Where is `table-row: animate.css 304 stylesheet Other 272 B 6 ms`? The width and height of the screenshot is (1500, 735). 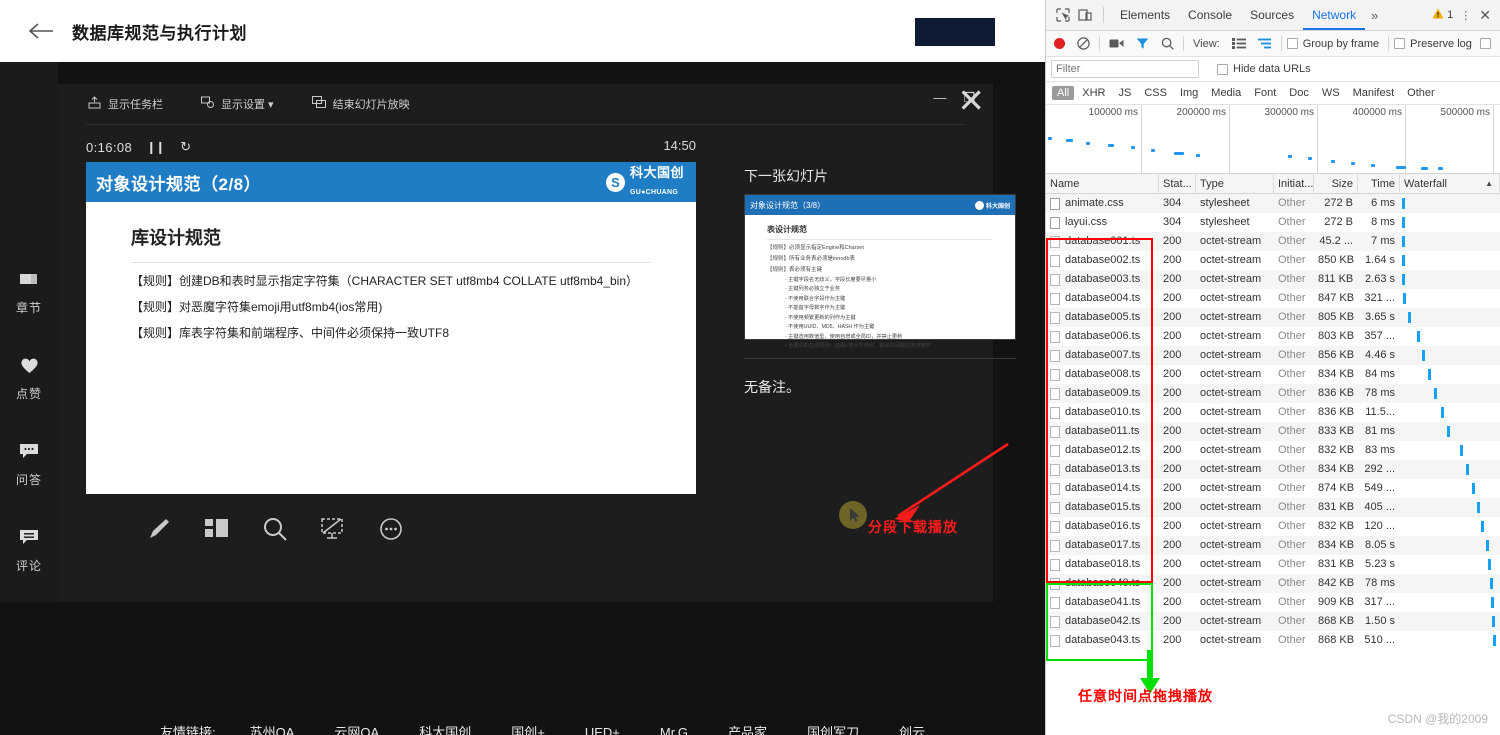 table-row: animate.css 304 stylesheet Other 272 B 6 ms is located at coordinates (1273, 203).